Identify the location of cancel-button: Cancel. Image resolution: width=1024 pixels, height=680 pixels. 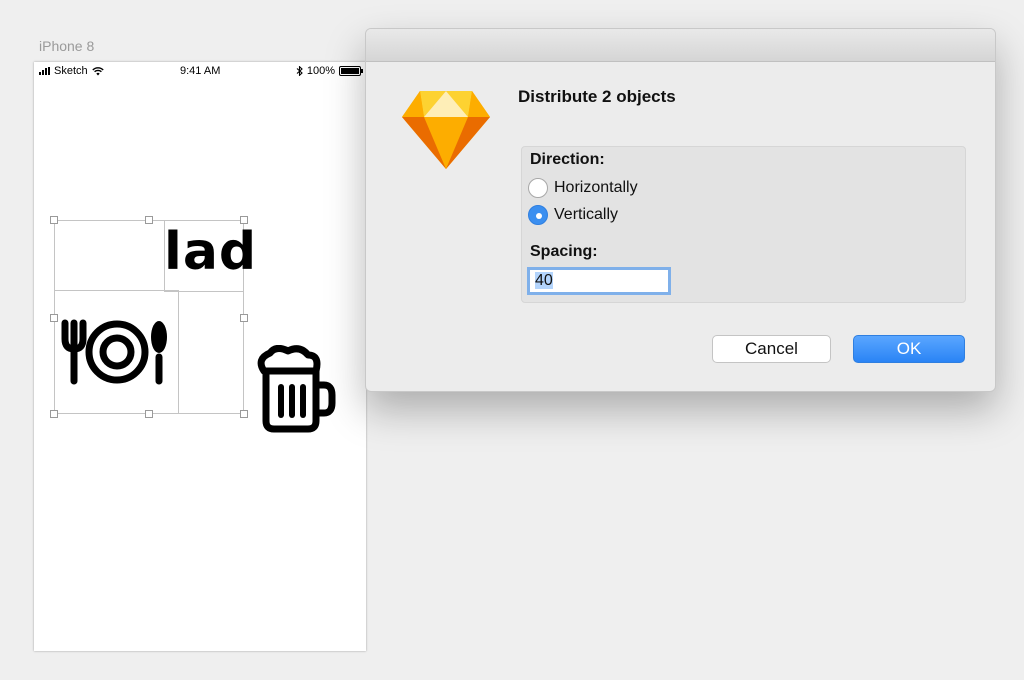
(771, 349).